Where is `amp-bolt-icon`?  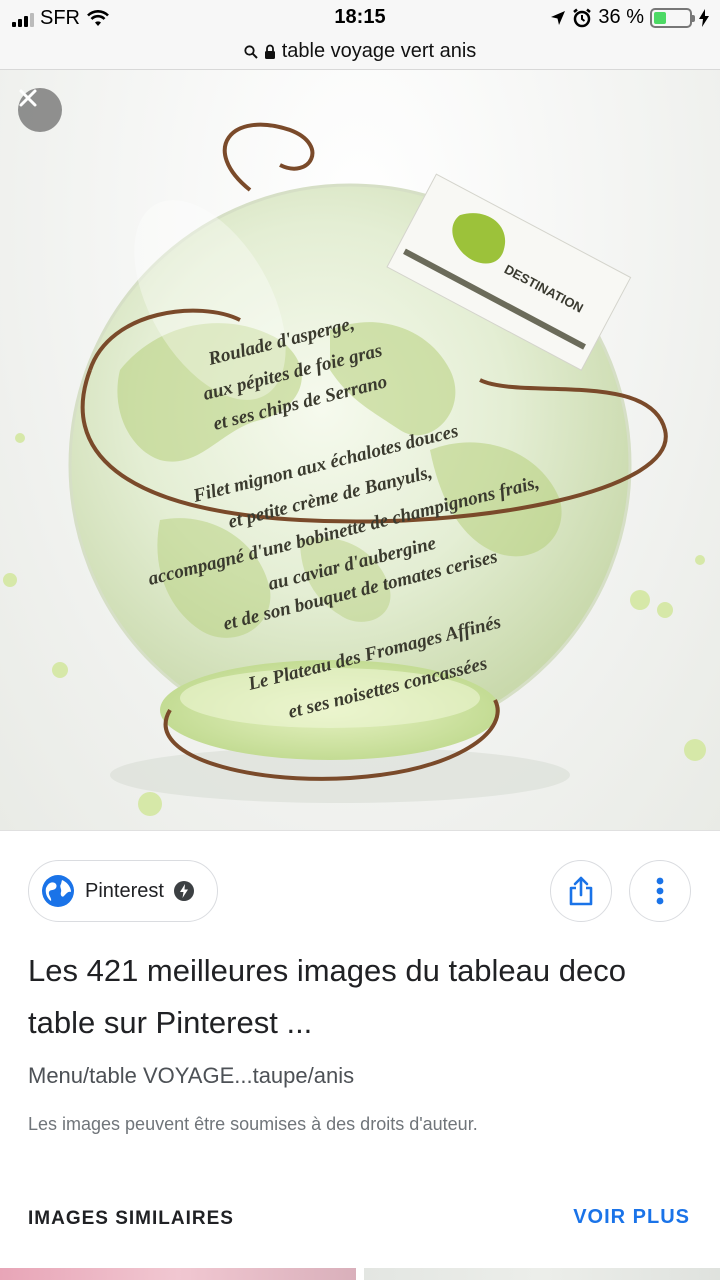 amp-bolt-icon is located at coordinates (183, 891).